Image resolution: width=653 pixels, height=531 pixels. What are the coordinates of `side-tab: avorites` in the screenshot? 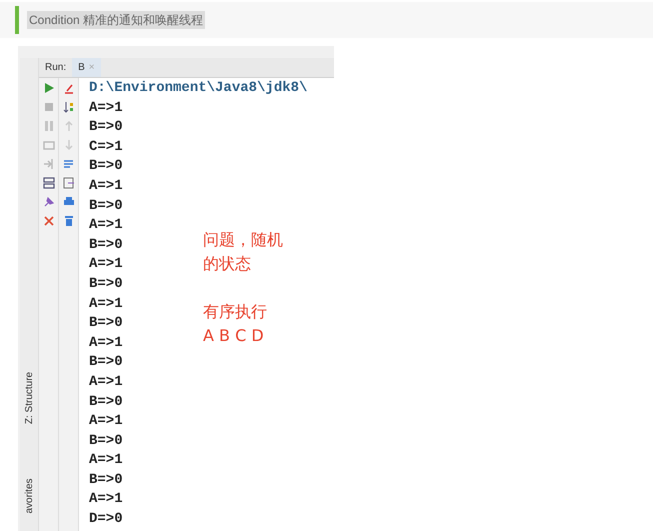 It's located at (29, 496).